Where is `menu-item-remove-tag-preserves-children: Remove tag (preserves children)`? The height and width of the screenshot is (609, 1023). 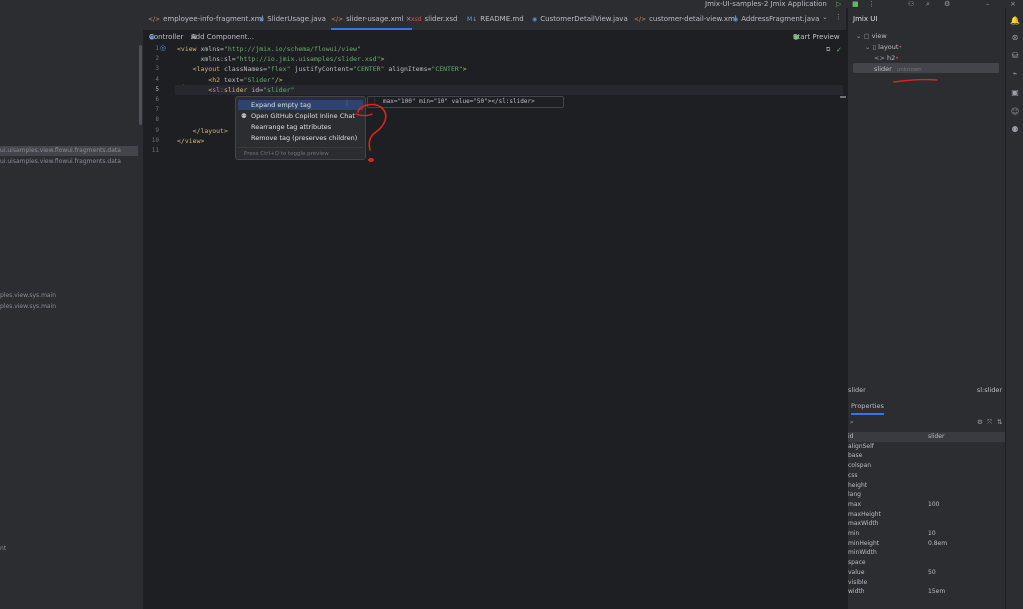
menu-item-remove-tag-preserves-children: Remove tag (preserves children) is located at coordinates (300, 138).